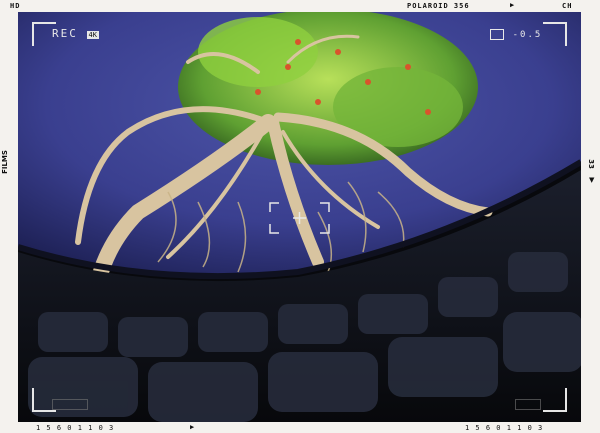 This screenshot has height=433, width=600. Describe the element at coordinates (70, 404) in the screenshot. I see `battery-icon` at that location.